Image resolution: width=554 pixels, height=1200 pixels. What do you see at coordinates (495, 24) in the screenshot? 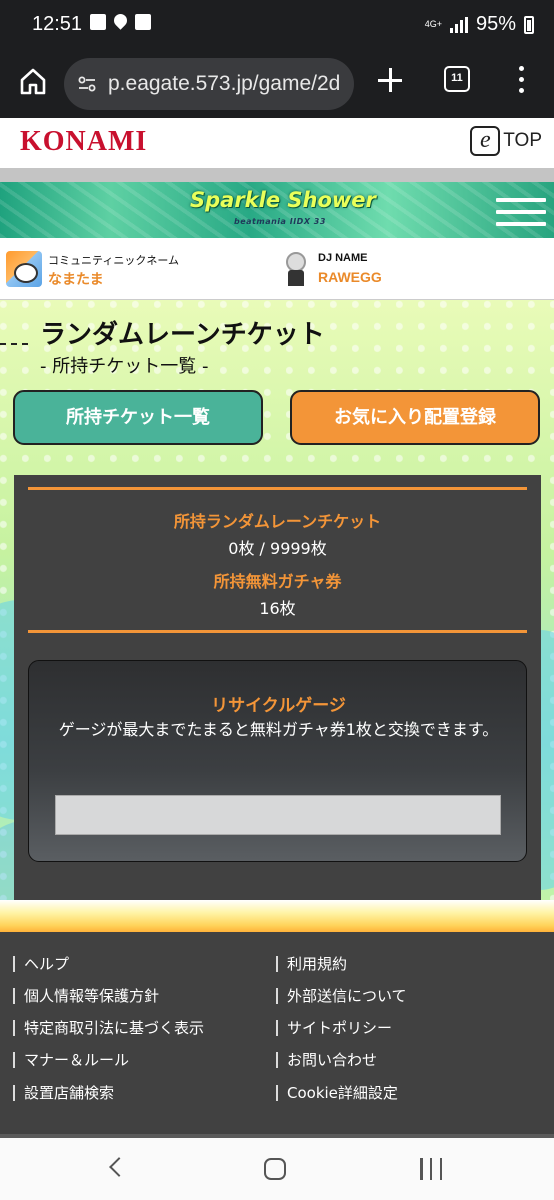
I see `battery-percent: 95%` at bounding box center [495, 24].